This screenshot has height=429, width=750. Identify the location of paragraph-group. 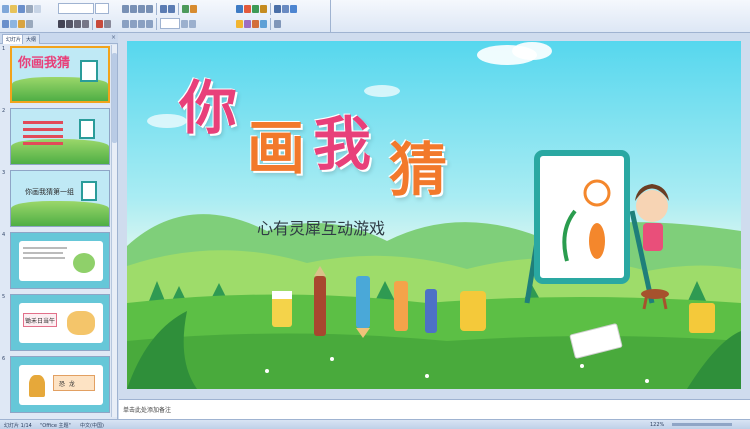
(177, 16).